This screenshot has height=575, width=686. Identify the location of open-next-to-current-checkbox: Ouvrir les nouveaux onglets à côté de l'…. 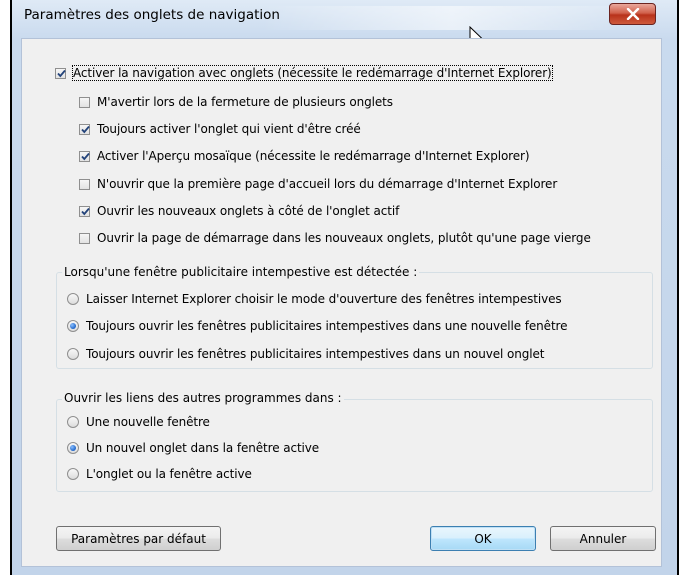
(239, 211).